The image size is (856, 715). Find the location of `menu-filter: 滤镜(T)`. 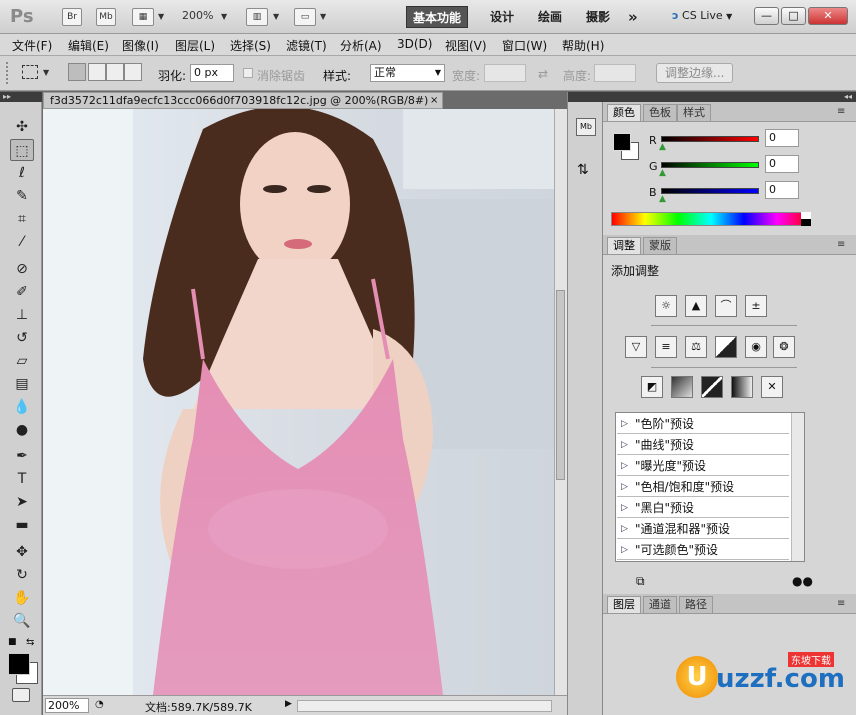

menu-filter: 滤镜(T) is located at coordinates (306, 45).